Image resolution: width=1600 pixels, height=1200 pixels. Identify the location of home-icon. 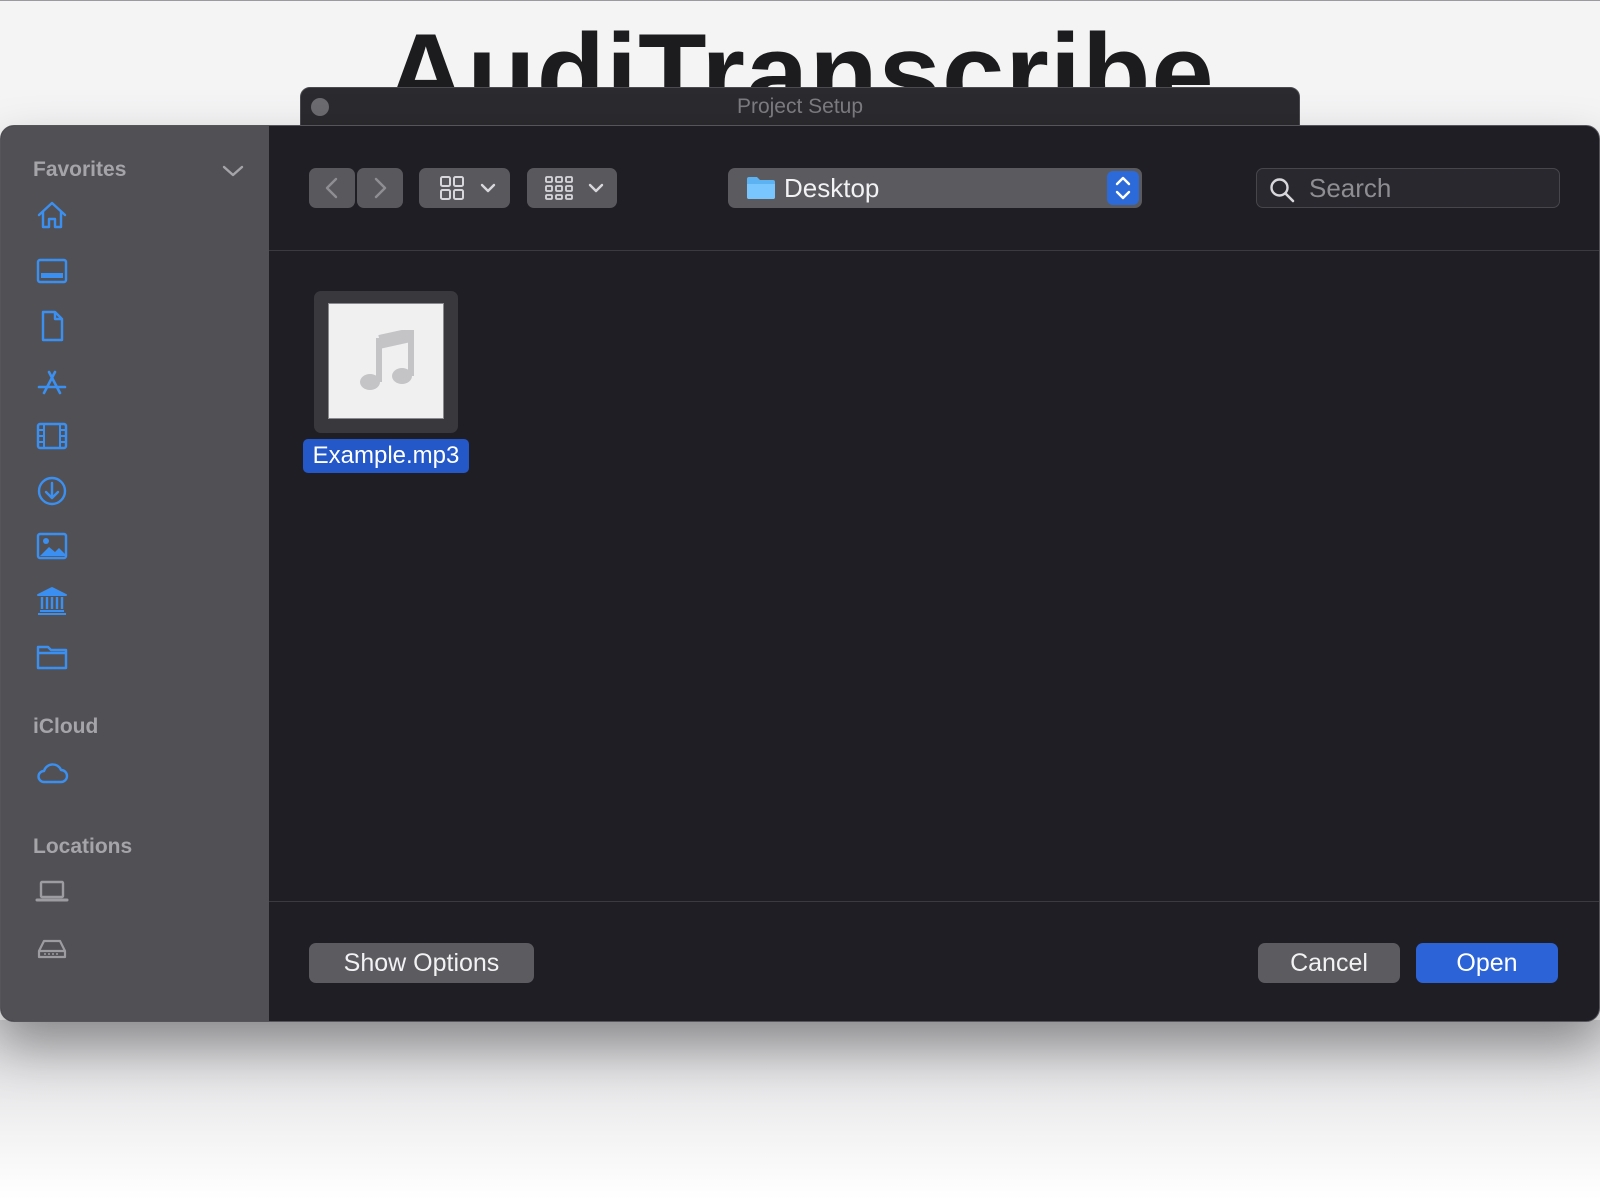
(52, 215).